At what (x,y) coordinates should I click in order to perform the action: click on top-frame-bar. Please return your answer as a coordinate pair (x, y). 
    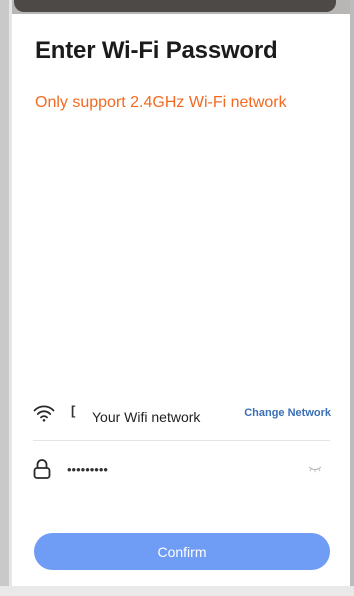
    Looking at the image, I should click on (175, 6).